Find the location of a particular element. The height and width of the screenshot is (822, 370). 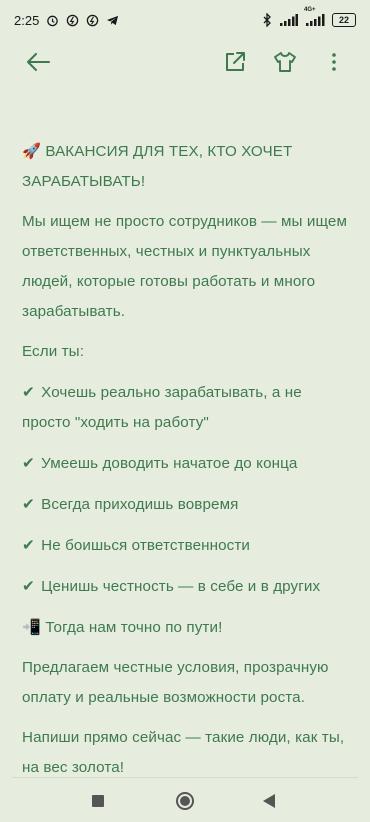

signal-4g-icon: 4G+ is located at coordinates (315, 17).